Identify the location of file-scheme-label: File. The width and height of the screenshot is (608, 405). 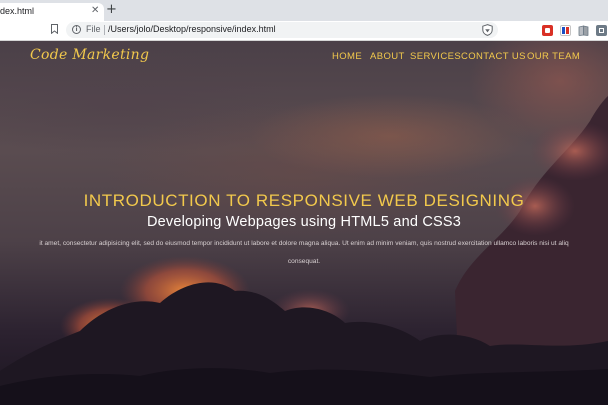
(93, 29).